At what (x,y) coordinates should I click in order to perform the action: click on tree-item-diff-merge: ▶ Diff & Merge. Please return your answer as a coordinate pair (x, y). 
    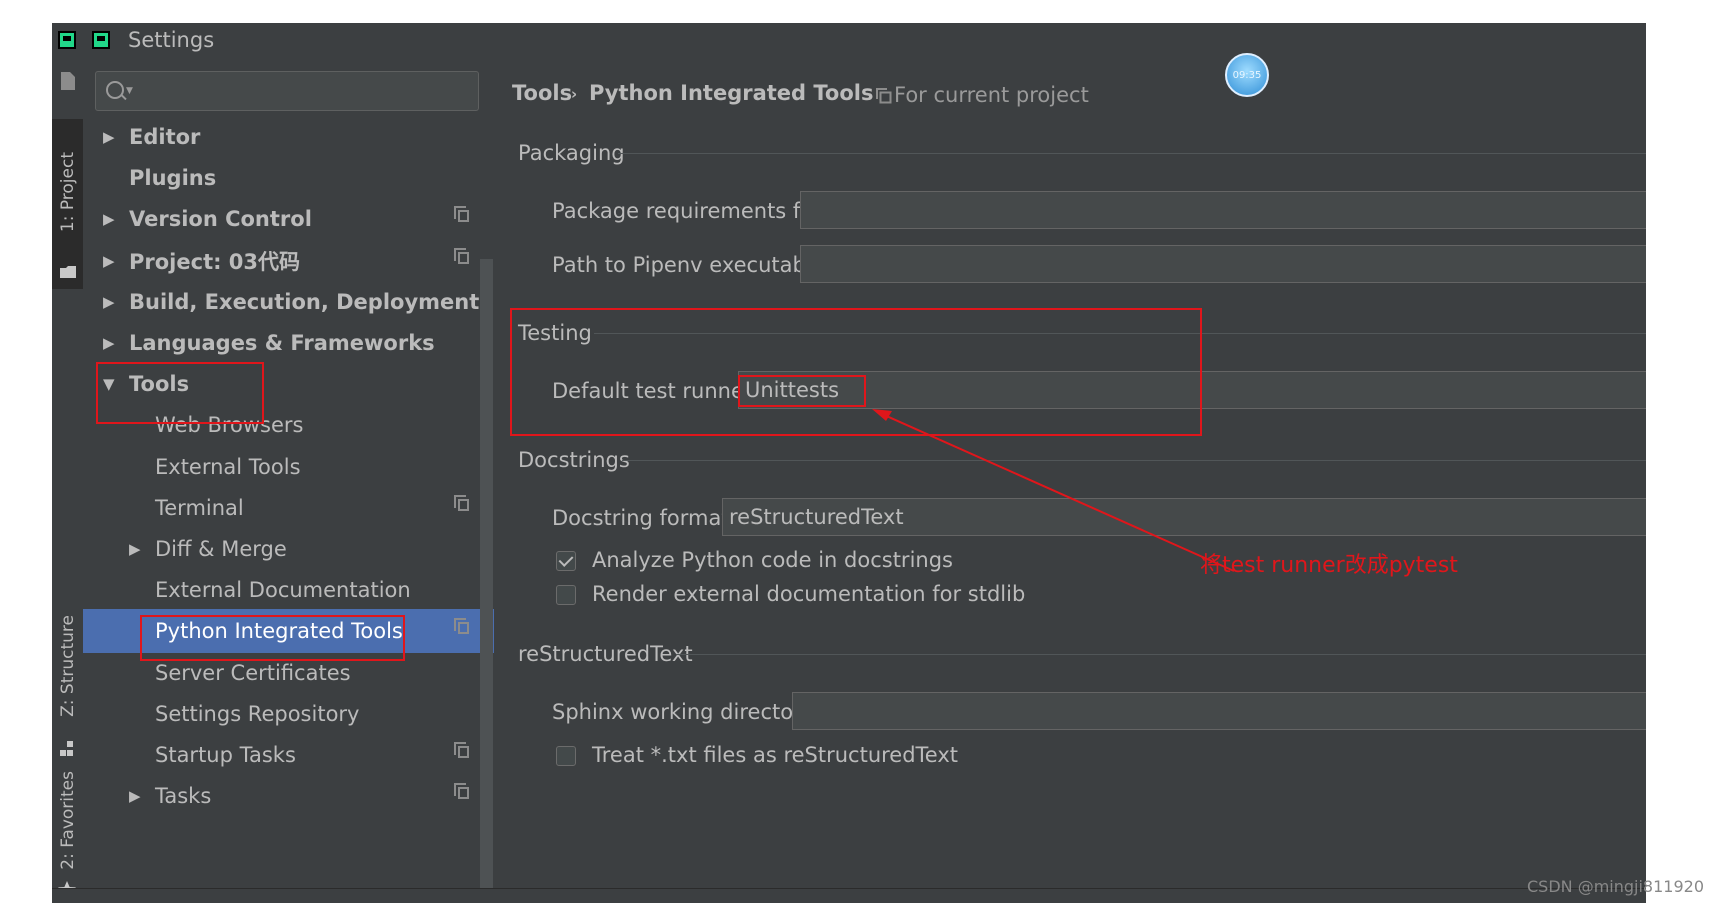
    Looking at the image, I should click on (288, 549).